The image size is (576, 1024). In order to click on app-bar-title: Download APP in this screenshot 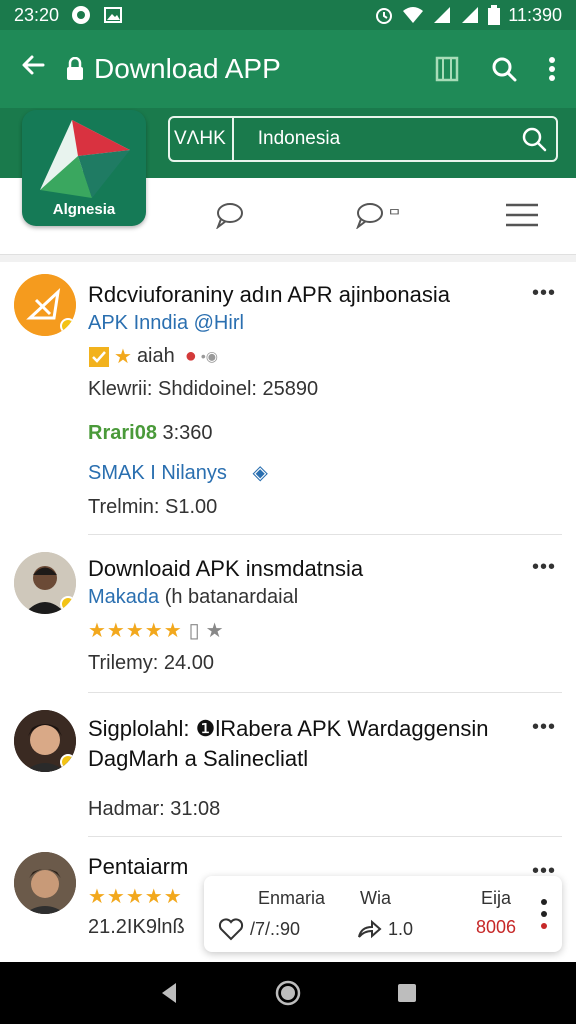, I will do `click(250, 69)`.